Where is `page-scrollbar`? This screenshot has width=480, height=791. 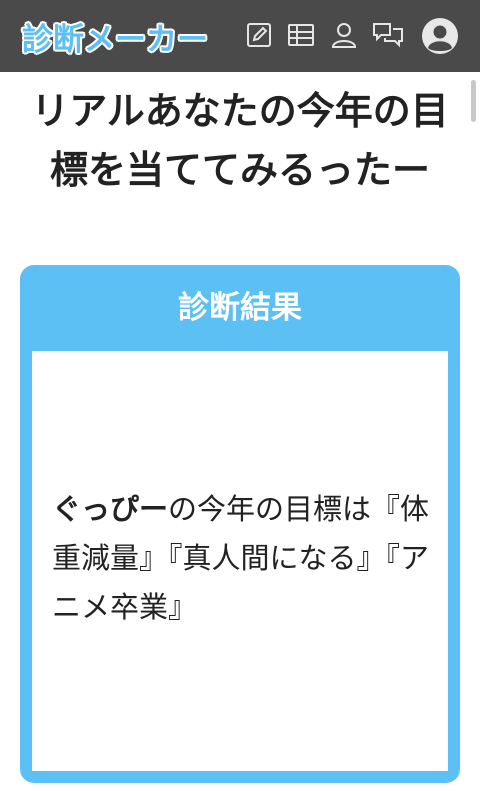
page-scrollbar is located at coordinates (473, 101).